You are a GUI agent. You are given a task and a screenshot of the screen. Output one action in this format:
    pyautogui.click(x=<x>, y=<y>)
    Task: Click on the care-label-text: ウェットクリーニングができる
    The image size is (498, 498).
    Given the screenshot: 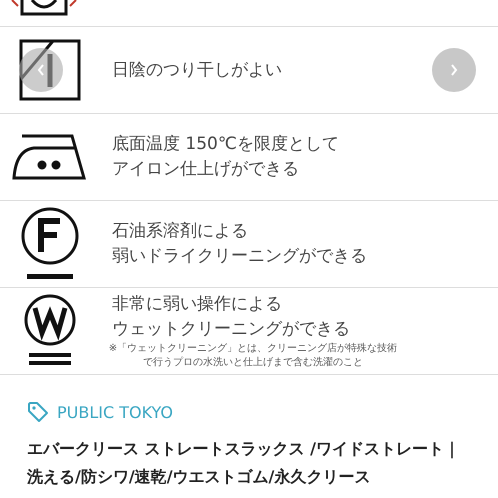 What is the action you would take?
    pyautogui.click(x=231, y=329)
    